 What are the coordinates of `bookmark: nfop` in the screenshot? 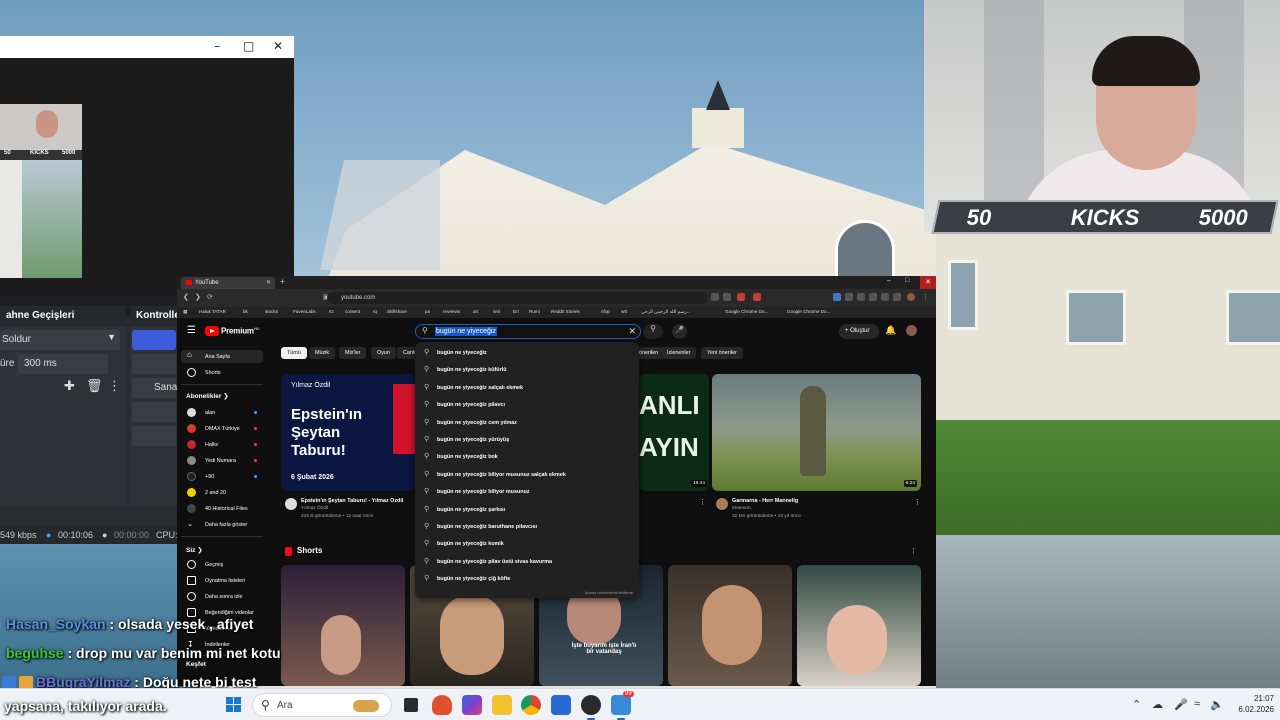 It's located at (605, 311).